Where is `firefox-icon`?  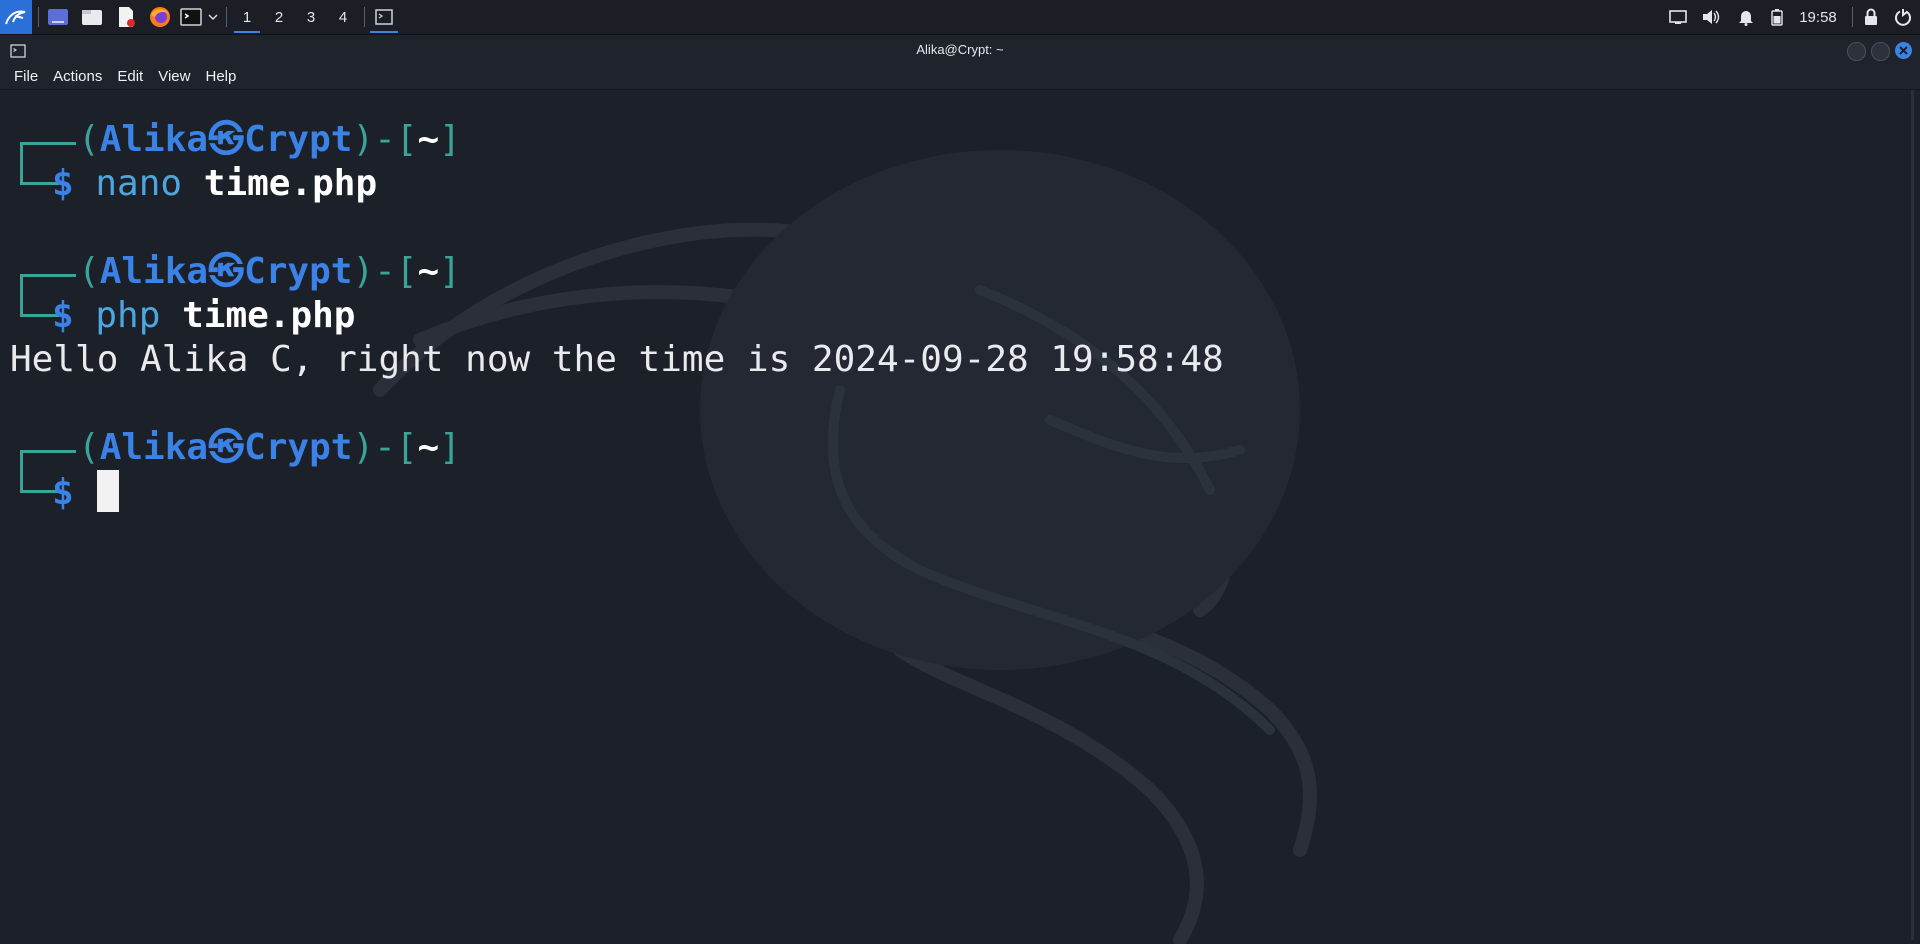
firefox-icon is located at coordinates (160, 17).